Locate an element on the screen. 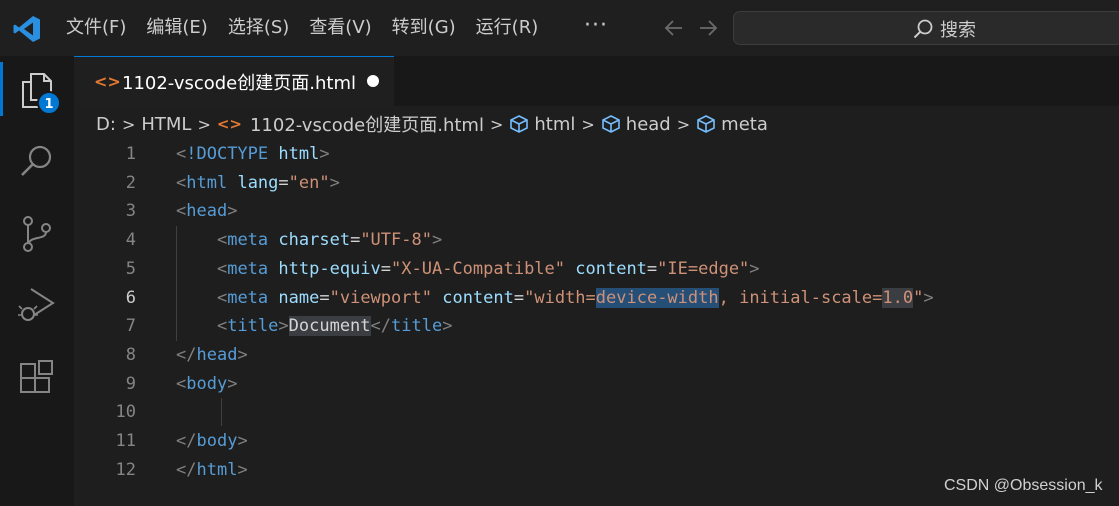  arrow-left-icon is located at coordinates (674, 28).